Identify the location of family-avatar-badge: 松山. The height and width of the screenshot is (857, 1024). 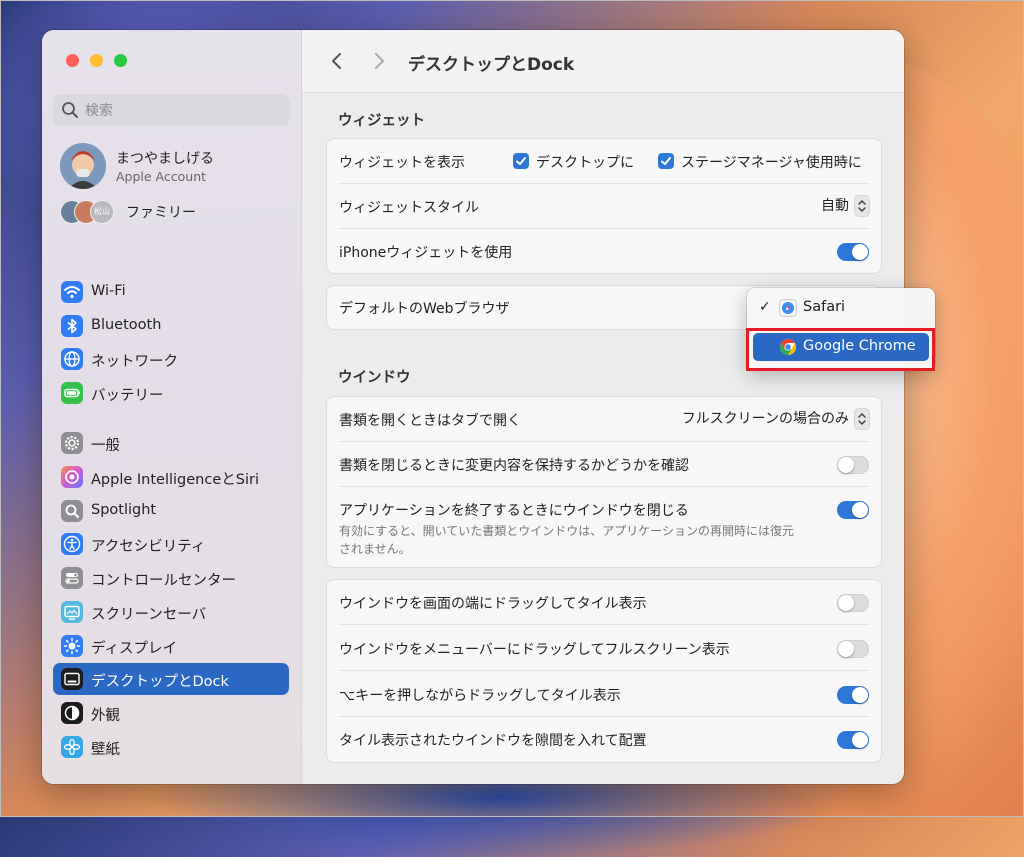
(102, 212).